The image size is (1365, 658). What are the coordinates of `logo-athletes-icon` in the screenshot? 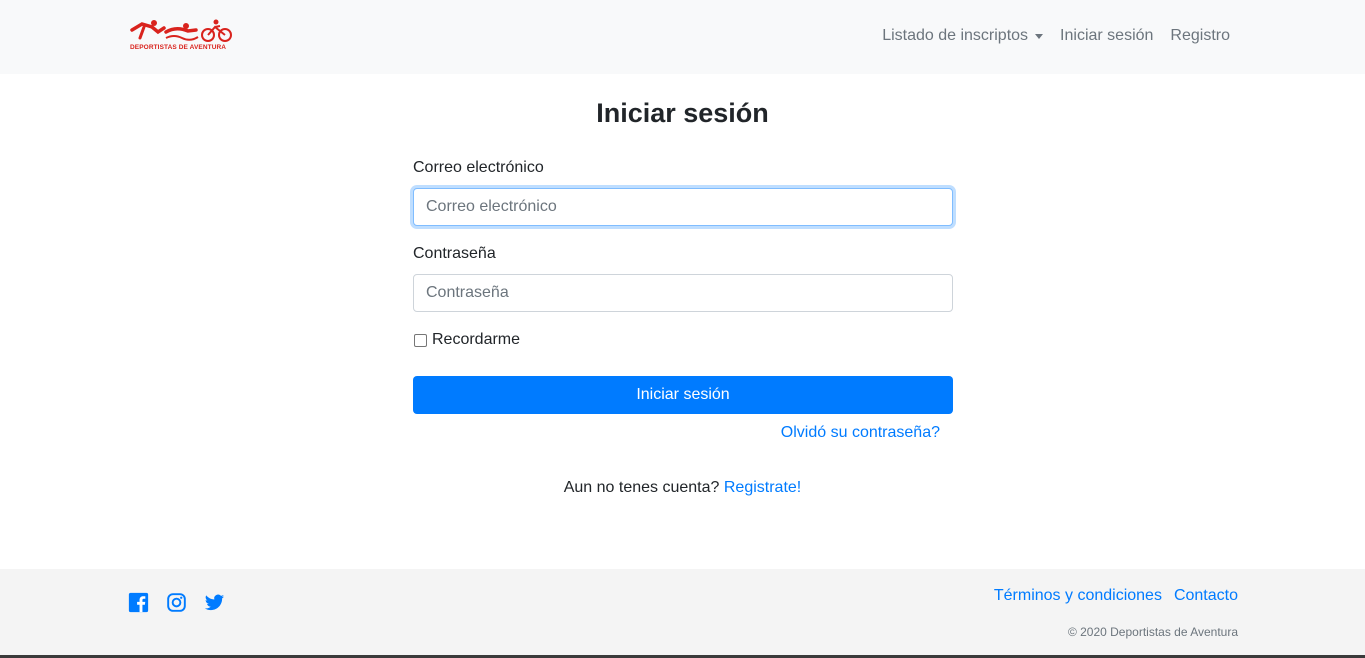 It's located at (181, 30).